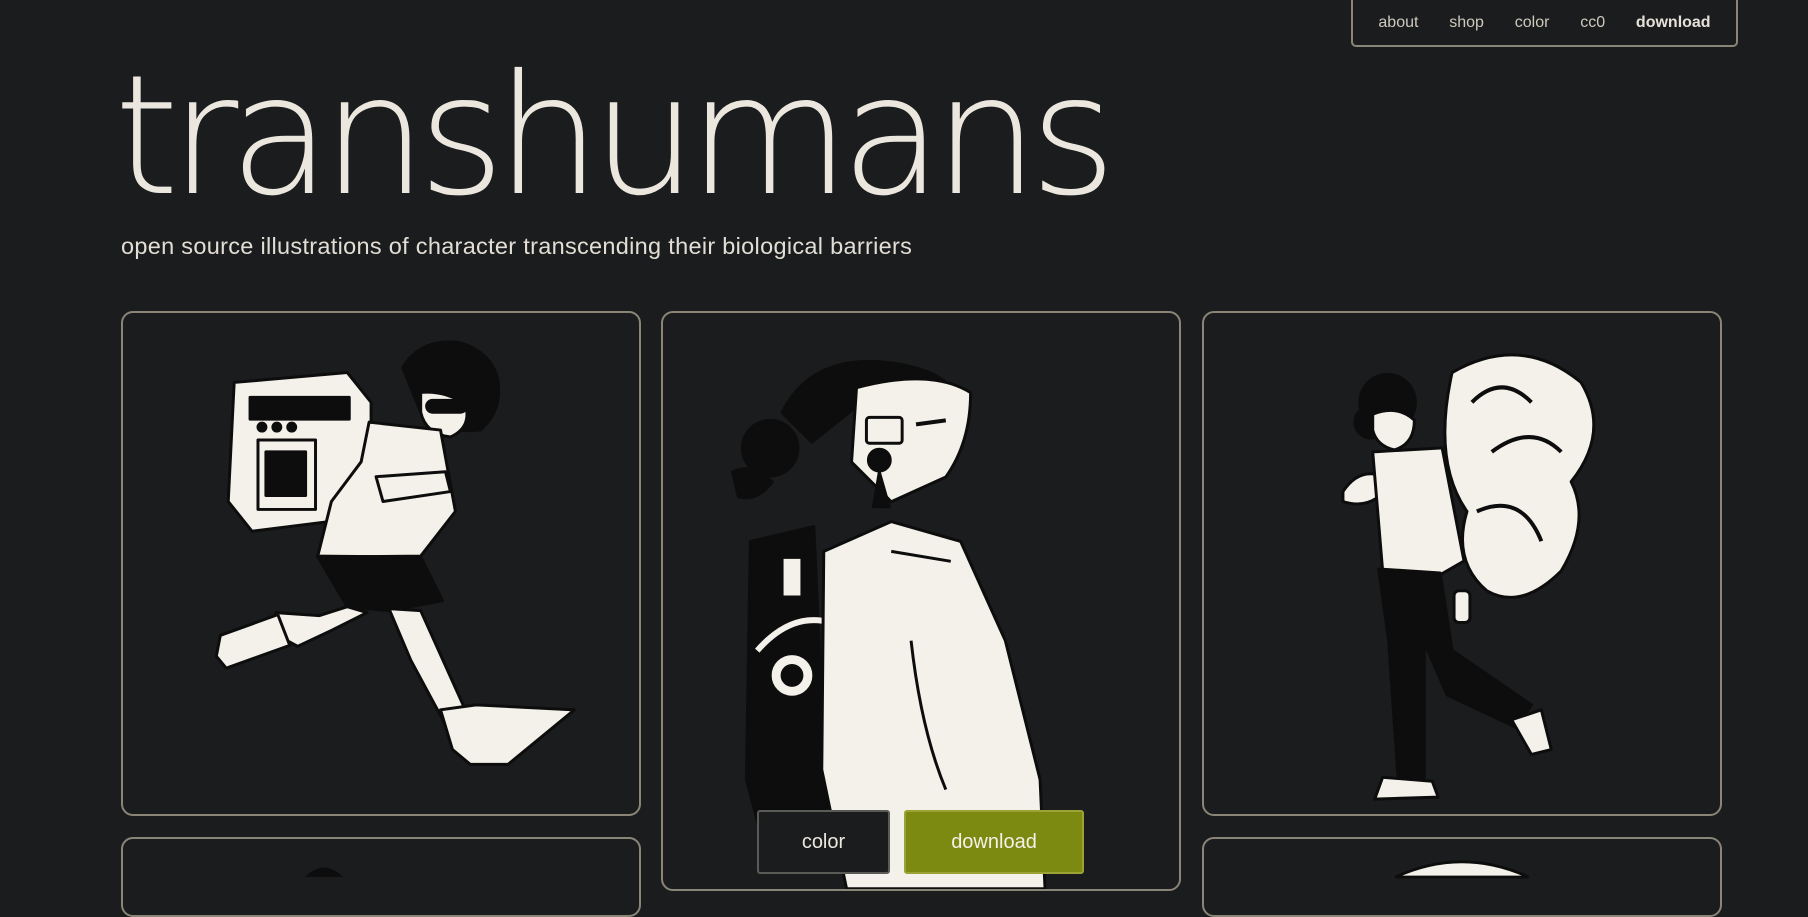  Describe the element at coordinates (615, 136) in the screenshot. I see `page-title: transhumans` at that location.